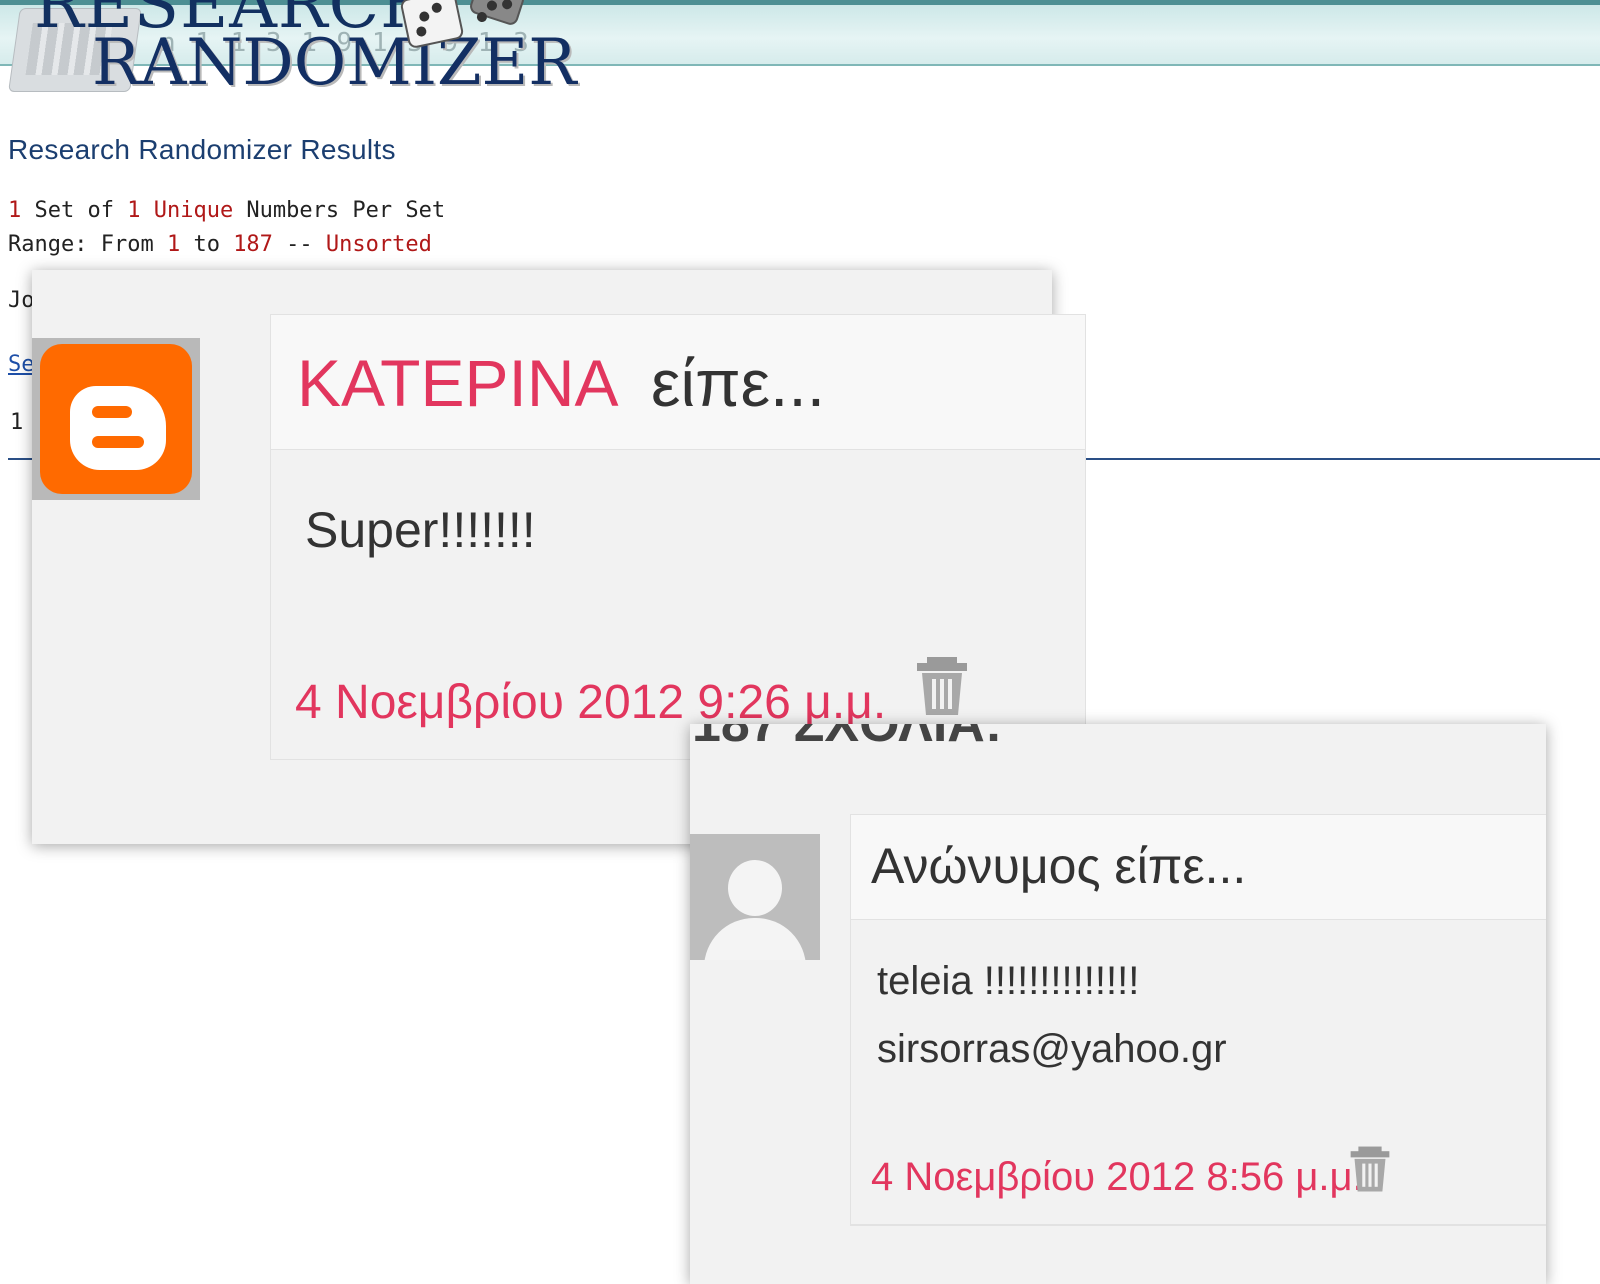 Image resolution: width=1600 pixels, height=1284 pixels. What do you see at coordinates (1117, 1177) in the screenshot?
I see `comment-date-link: 4 Νοεμβρίου 2012 8:56 μ.μ.` at bounding box center [1117, 1177].